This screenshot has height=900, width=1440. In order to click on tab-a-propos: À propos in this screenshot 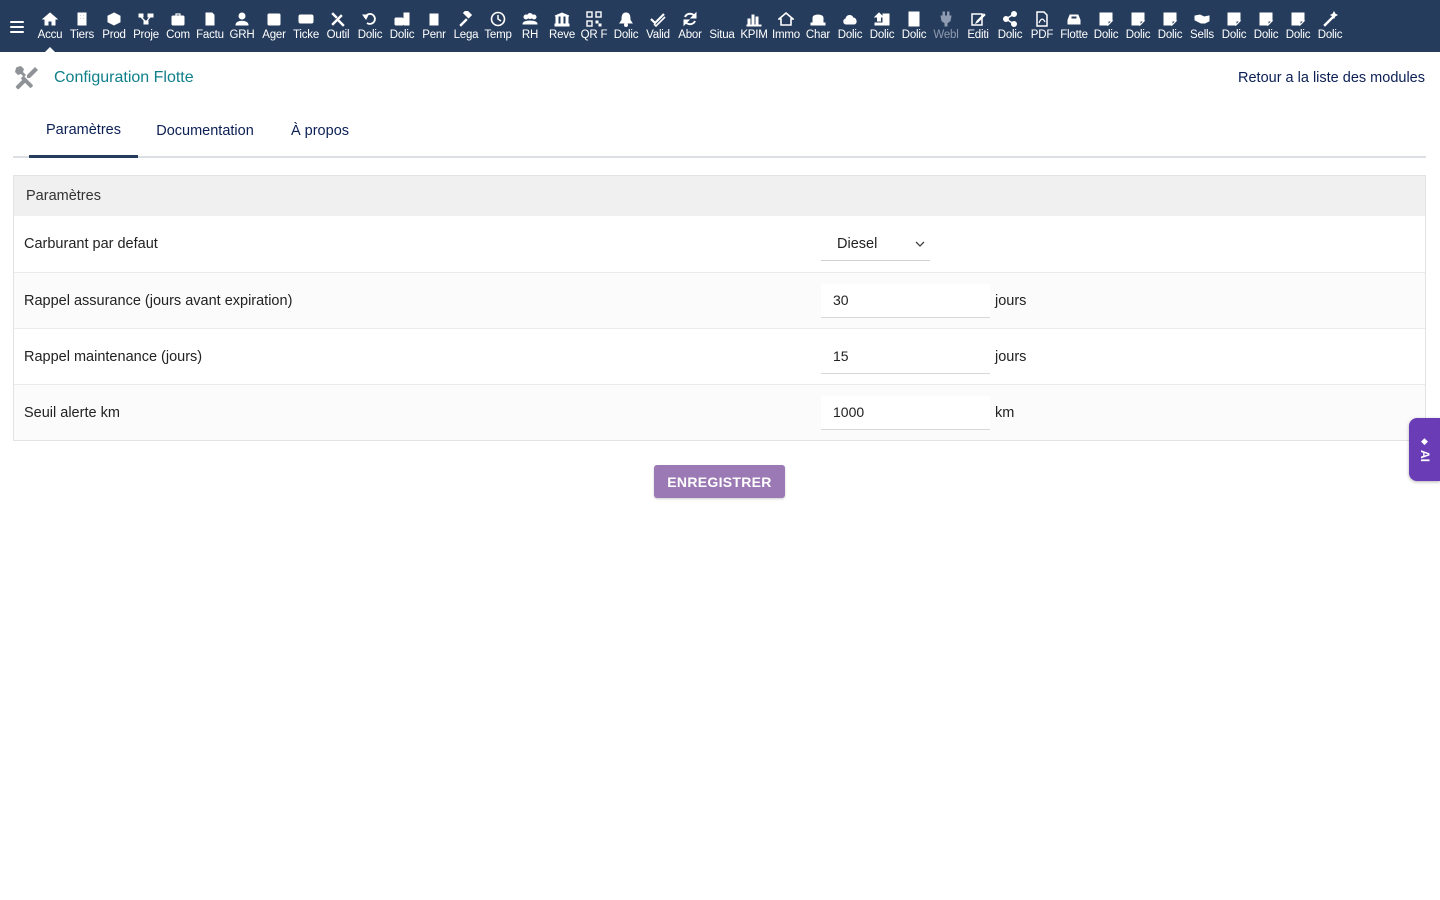, I will do `click(320, 131)`.